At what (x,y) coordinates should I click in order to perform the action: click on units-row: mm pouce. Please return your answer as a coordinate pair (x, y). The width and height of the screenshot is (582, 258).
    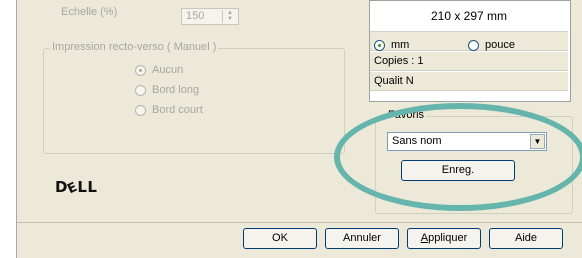
    Looking at the image, I should click on (469, 41).